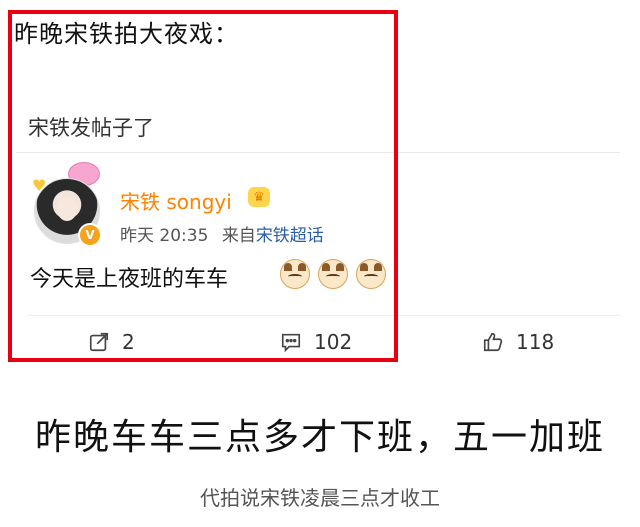 The width and height of the screenshot is (640, 527). What do you see at coordinates (493, 342) in the screenshot?
I see `thumbs-up-icon` at bounding box center [493, 342].